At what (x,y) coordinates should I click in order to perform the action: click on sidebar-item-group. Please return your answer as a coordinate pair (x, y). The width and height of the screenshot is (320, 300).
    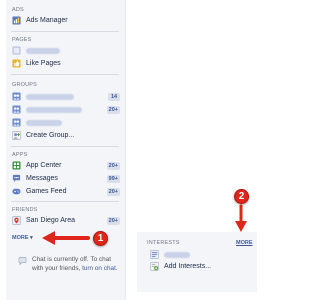
    Looking at the image, I should click on (66, 123).